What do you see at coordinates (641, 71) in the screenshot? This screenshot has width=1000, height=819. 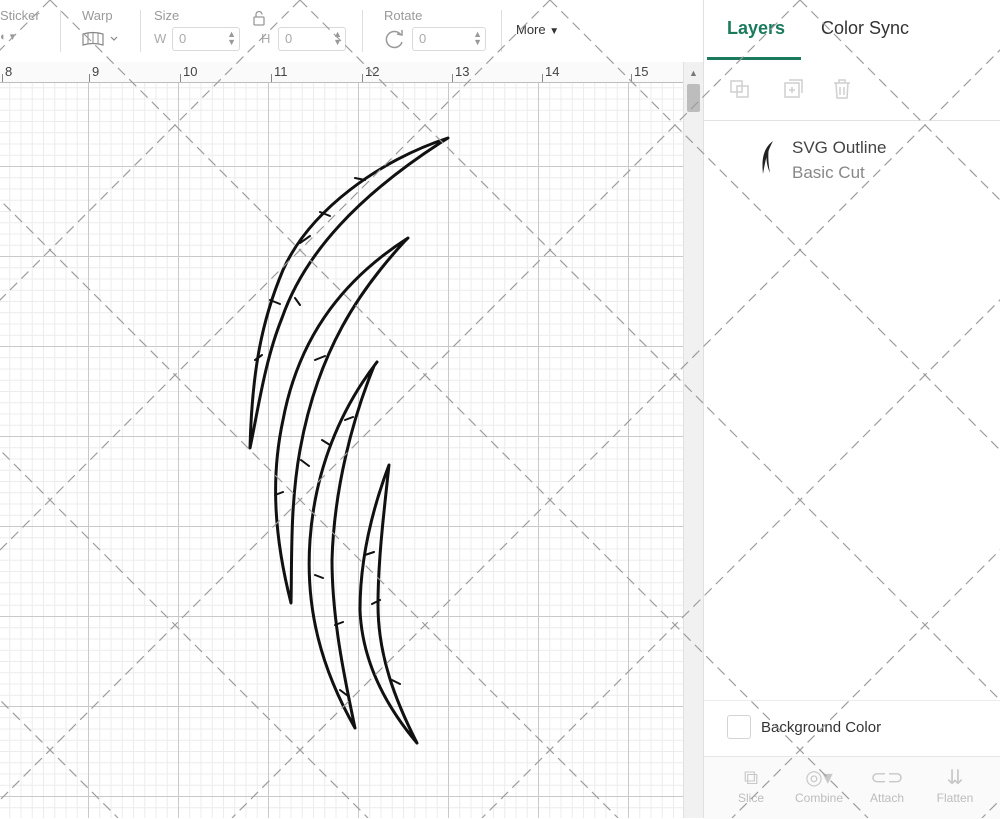 I see `ruler-tick-label: 15` at bounding box center [641, 71].